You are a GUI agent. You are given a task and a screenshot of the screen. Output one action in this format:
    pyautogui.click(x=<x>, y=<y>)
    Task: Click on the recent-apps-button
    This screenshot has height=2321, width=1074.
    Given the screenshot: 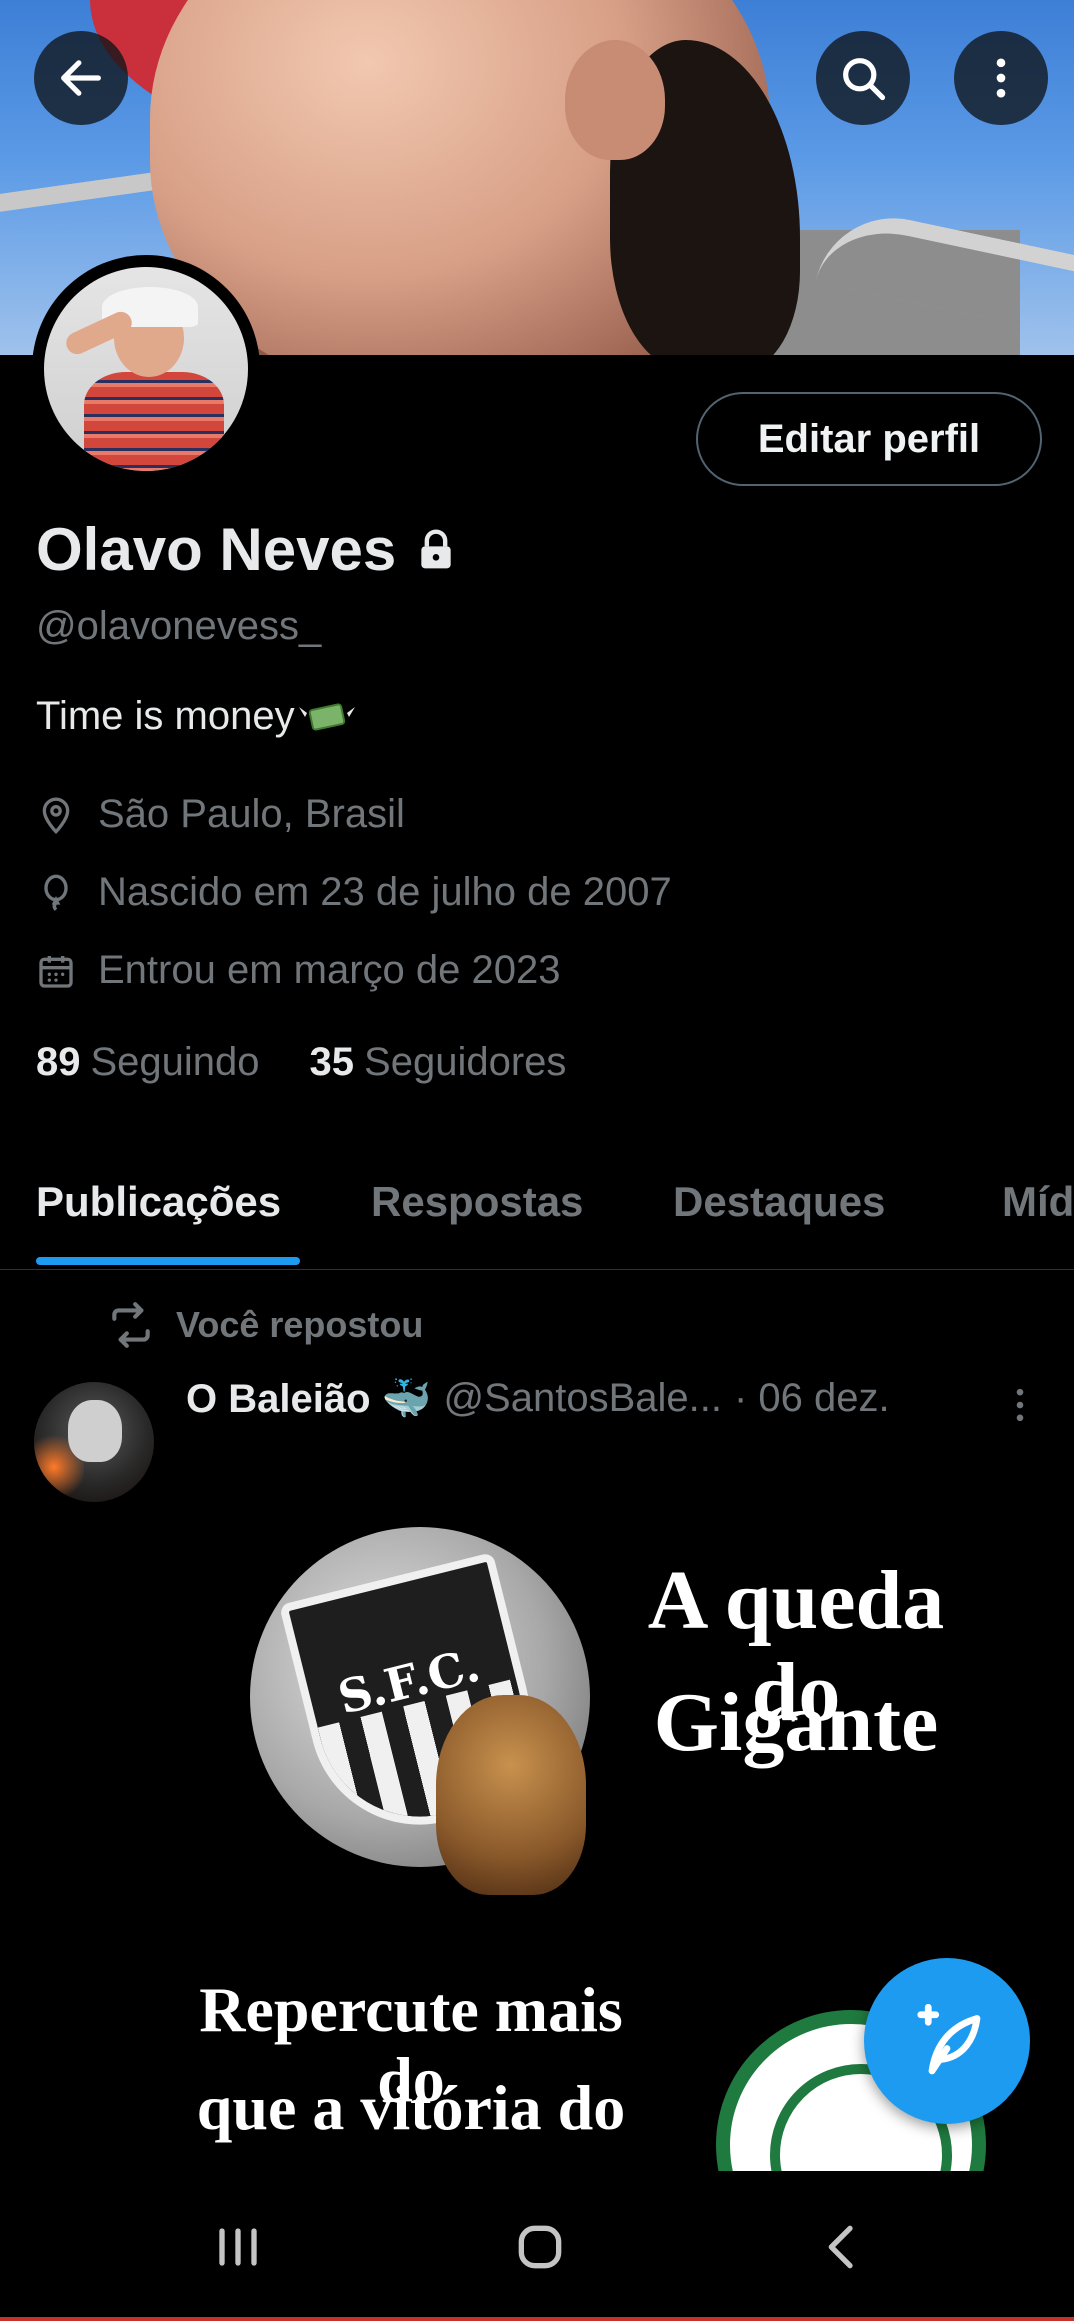 What is the action you would take?
    pyautogui.click(x=238, y=2247)
    